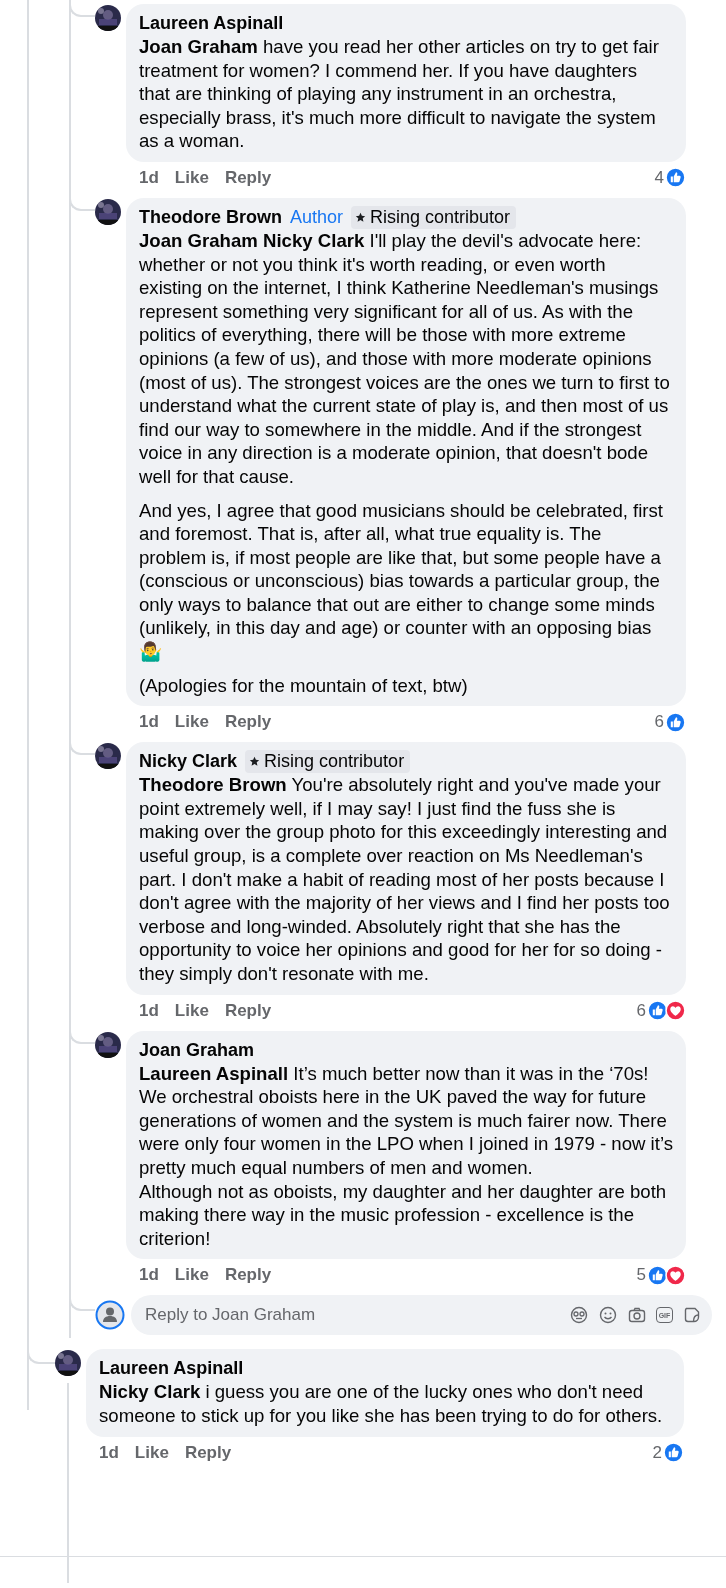  I want to click on reaction-count: 4, so click(659, 177).